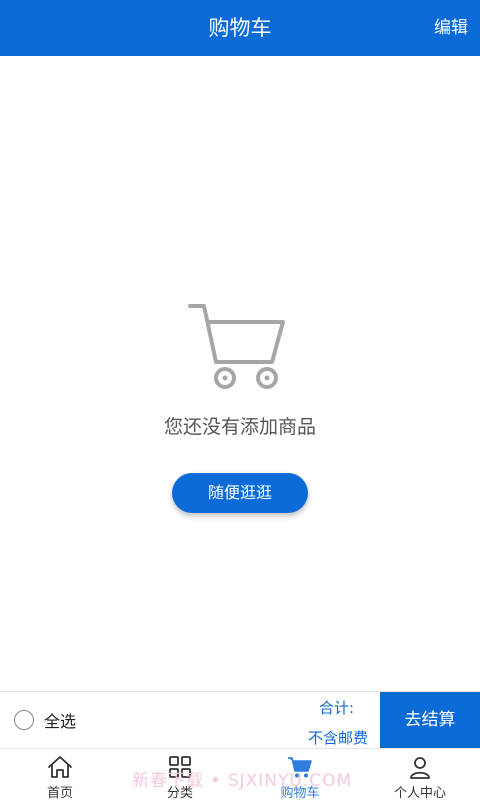  Describe the element at coordinates (300, 793) in the screenshot. I see `tab-cart-label: 购物车` at that location.